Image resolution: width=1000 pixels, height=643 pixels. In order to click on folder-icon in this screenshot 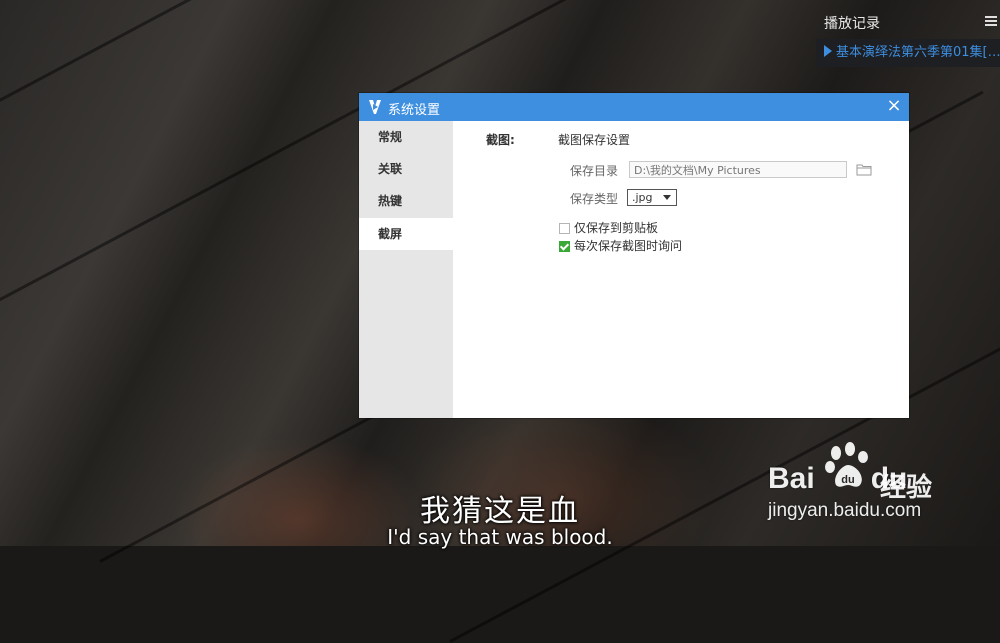, I will do `click(864, 169)`.